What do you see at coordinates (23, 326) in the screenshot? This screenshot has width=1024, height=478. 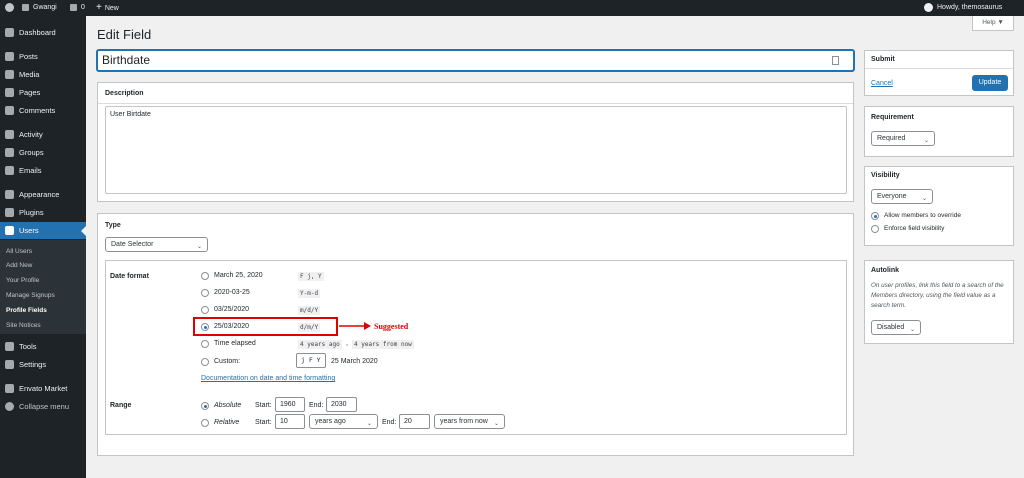 I see `submenu-site-notices: Site Notices` at bounding box center [23, 326].